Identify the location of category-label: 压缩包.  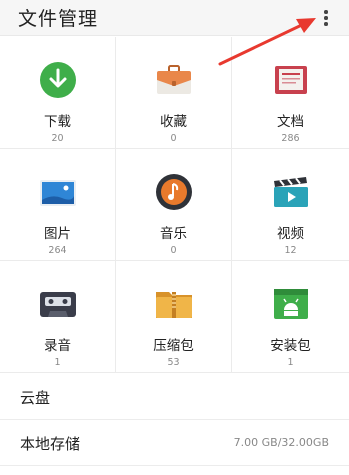
(173, 346).